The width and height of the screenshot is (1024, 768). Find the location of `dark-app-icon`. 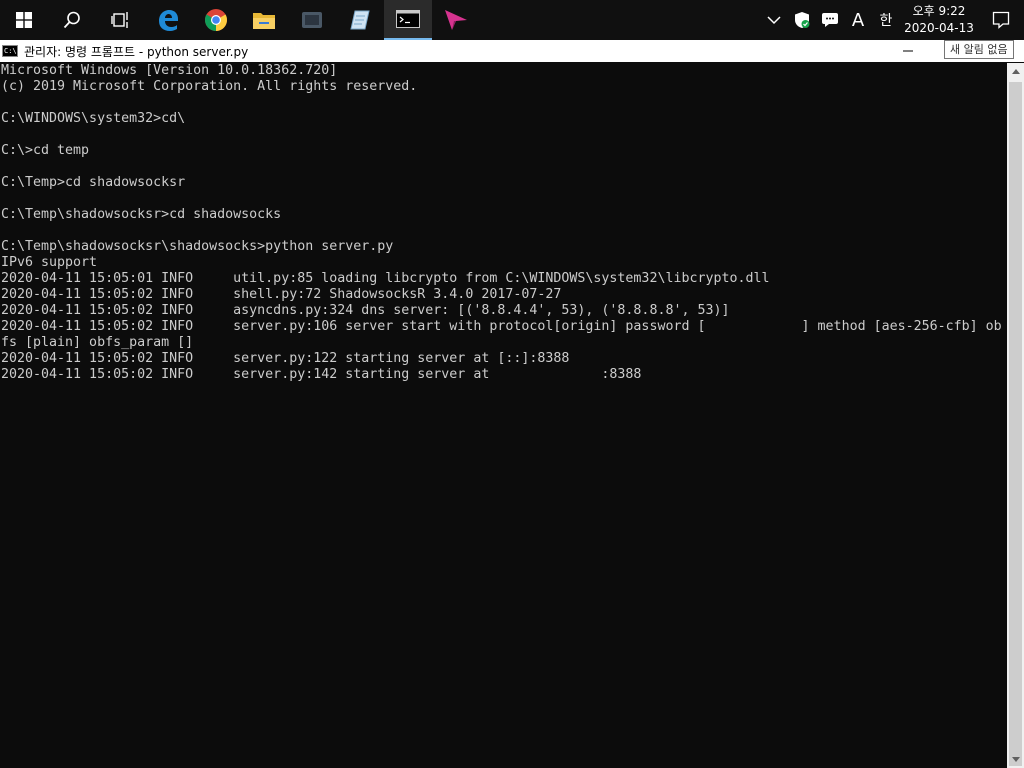

dark-app-icon is located at coordinates (312, 20).